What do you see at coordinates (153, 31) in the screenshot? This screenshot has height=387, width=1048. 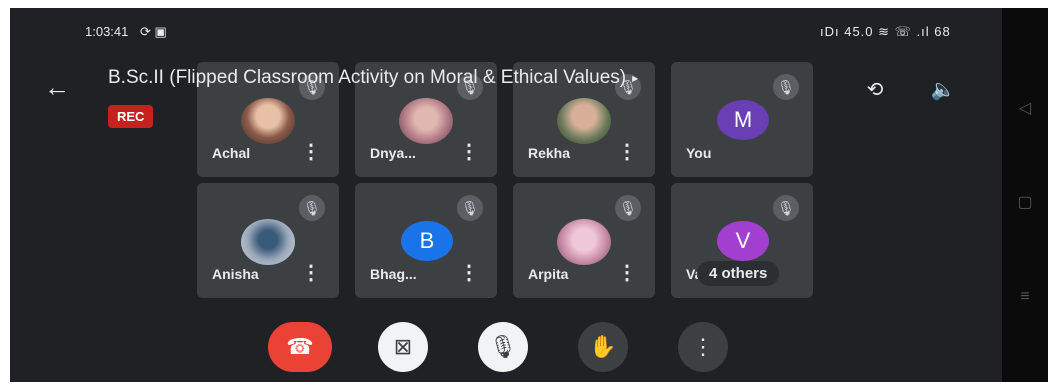 I see `status-left-icons: ⟳ ▣` at bounding box center [153, 31].